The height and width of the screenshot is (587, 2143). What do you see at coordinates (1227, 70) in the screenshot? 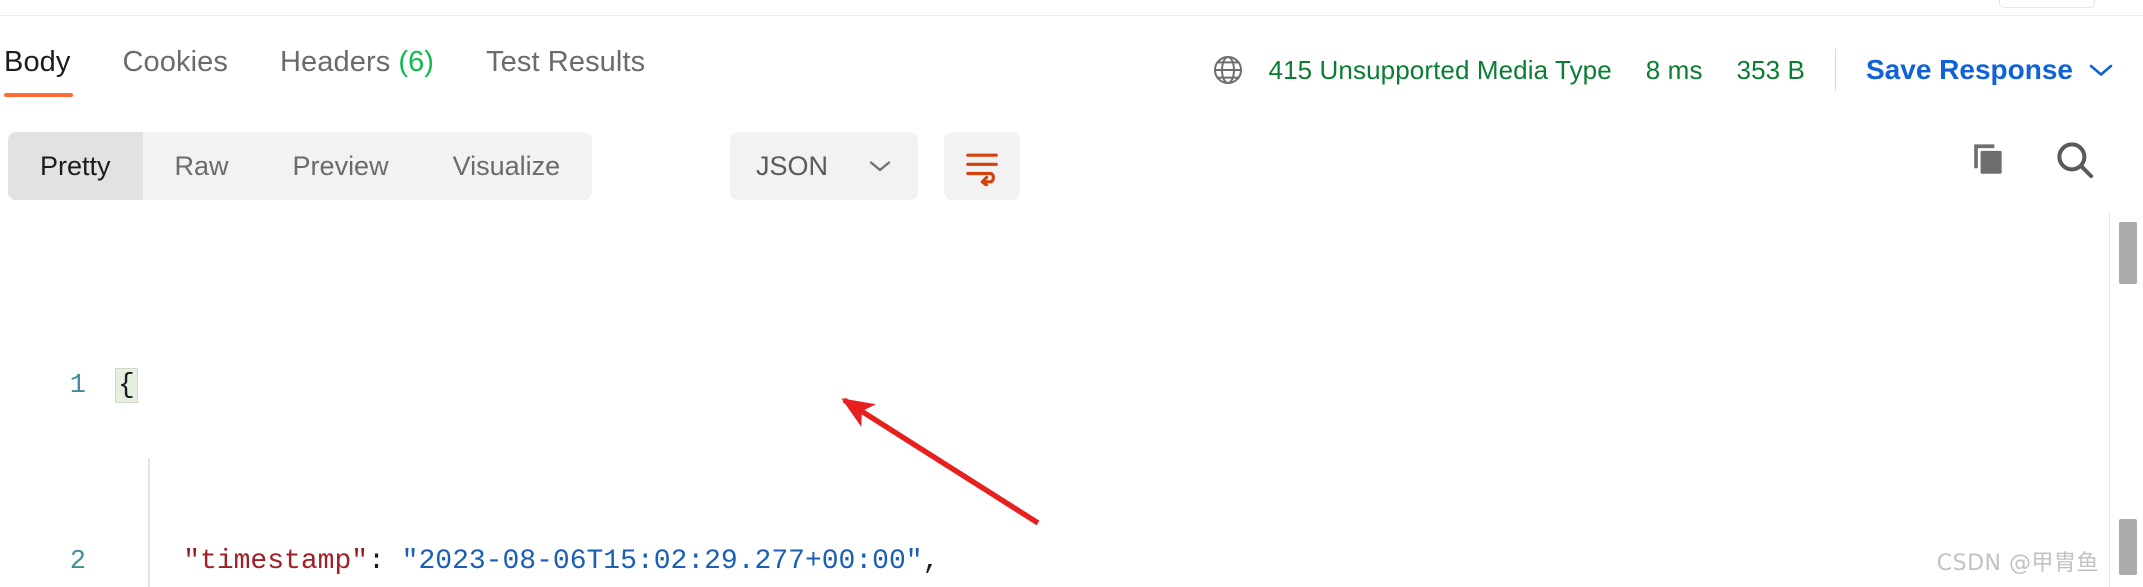
I see `globe-icon` at bounding box center [1227, 70].